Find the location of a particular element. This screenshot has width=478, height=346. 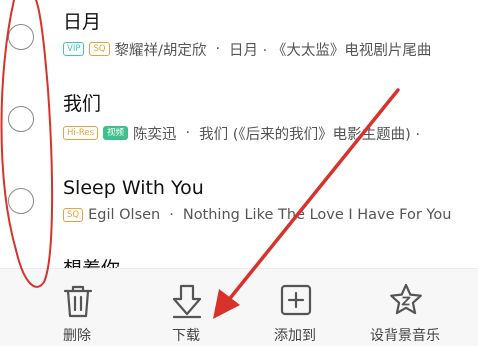

song-artist: 陈奕迅 is located at coordinates (155, 134).